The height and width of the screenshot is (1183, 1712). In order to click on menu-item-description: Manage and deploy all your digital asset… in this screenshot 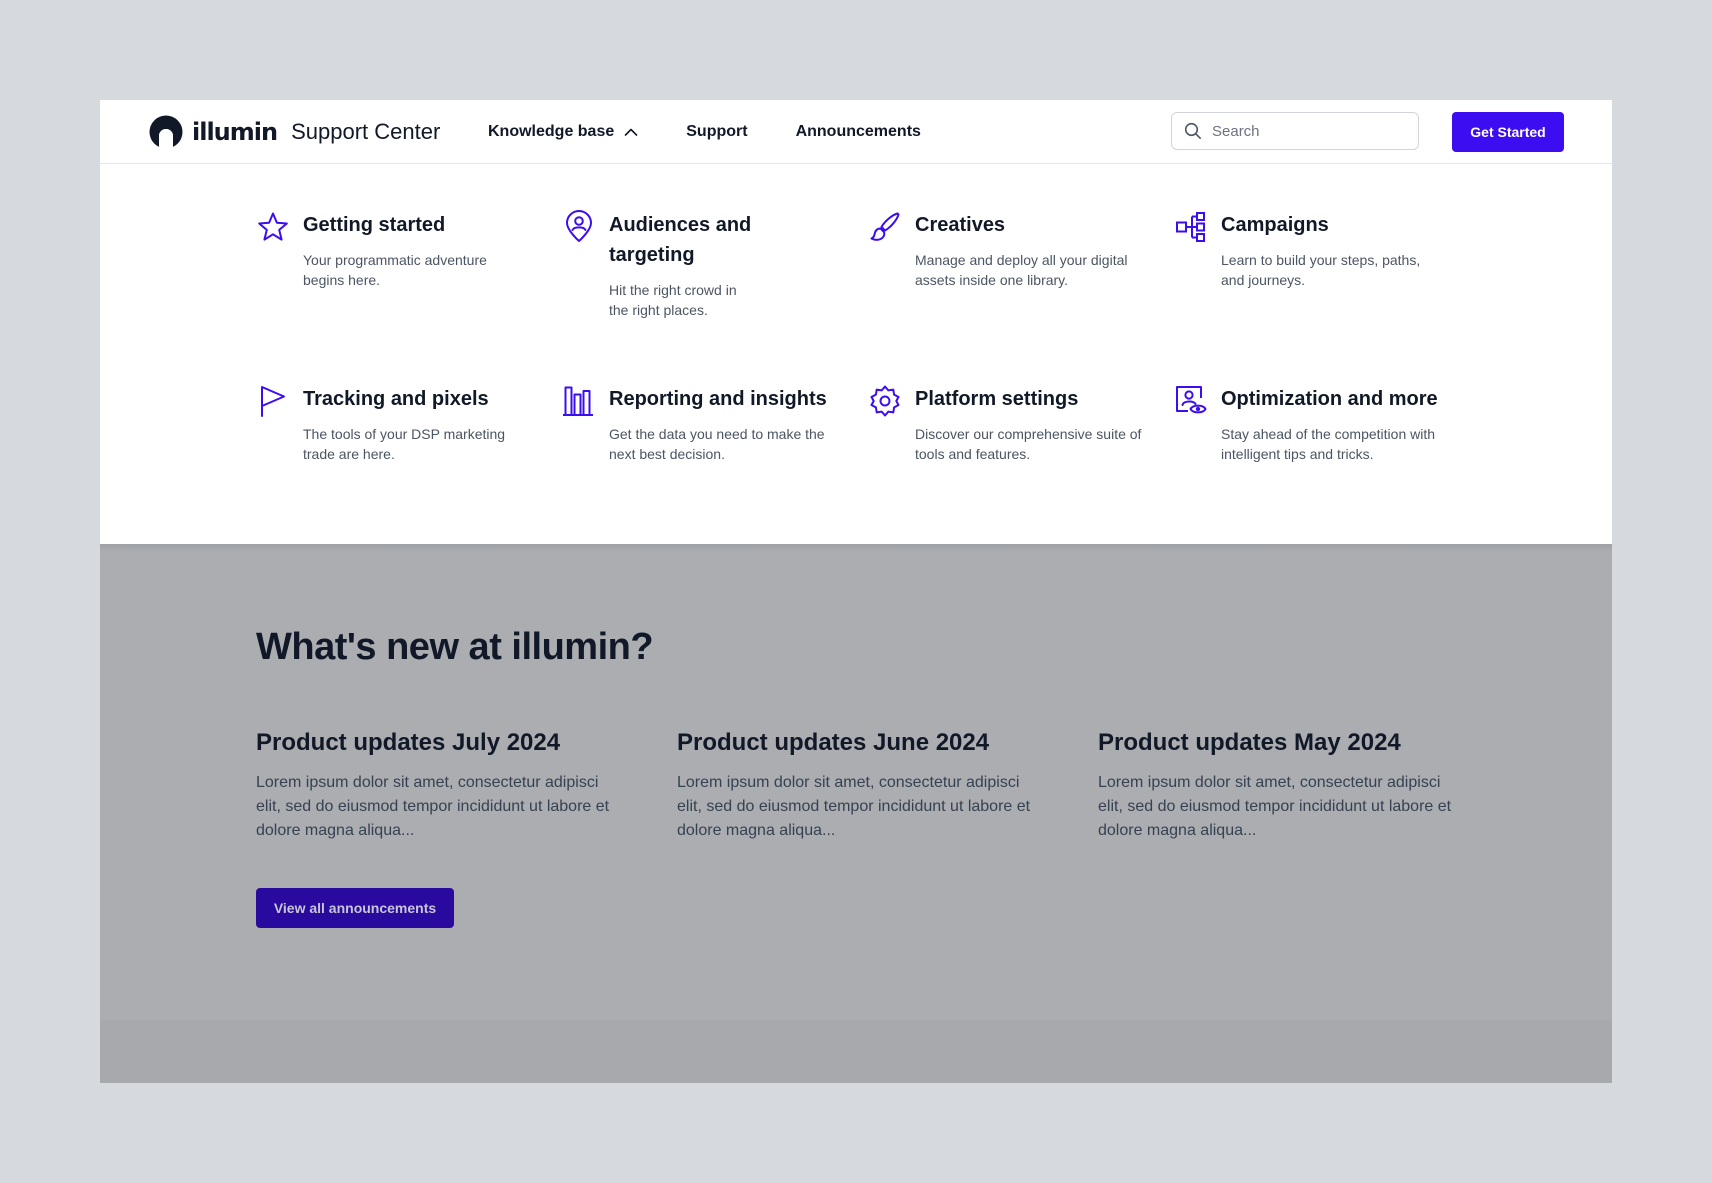, I will do `click(1021, 270)`.